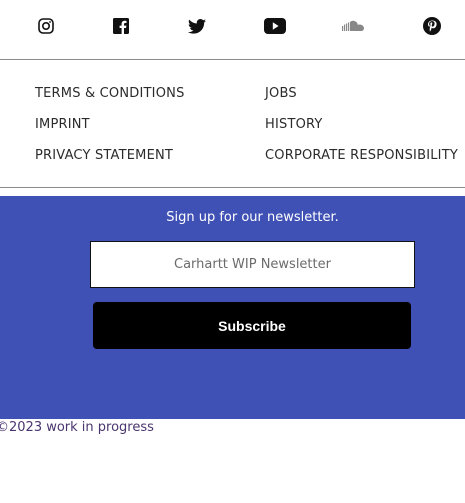 The width and height of the screenshot is (465, 503). What do you see at coordinates (252, 325) in the screenshot?
I see `subscribe-button: Subscribe` at bounding box center [252, 325].